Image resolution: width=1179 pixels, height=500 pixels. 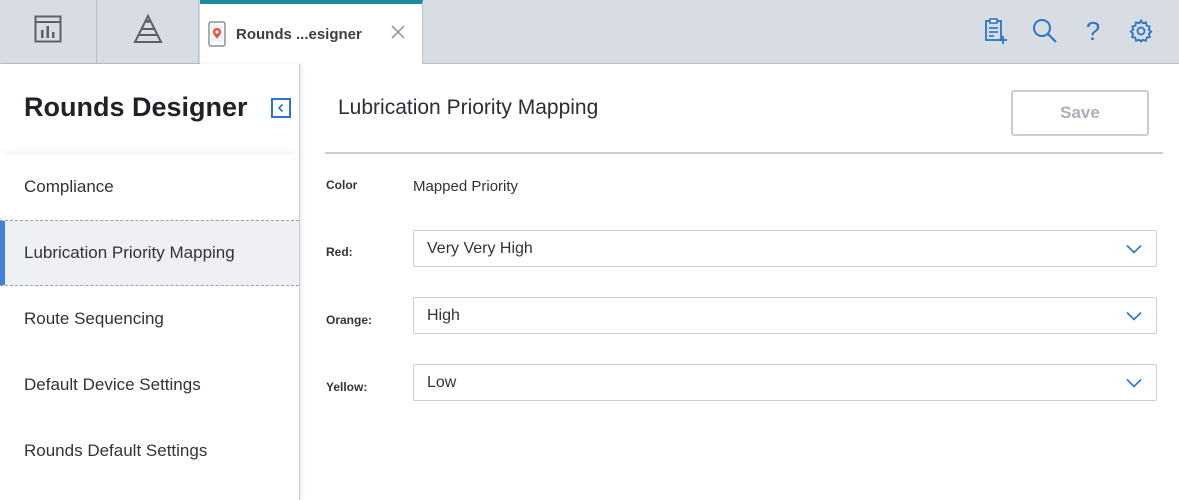 I want to click on pyramid-icon, so click(x=148, y=31).